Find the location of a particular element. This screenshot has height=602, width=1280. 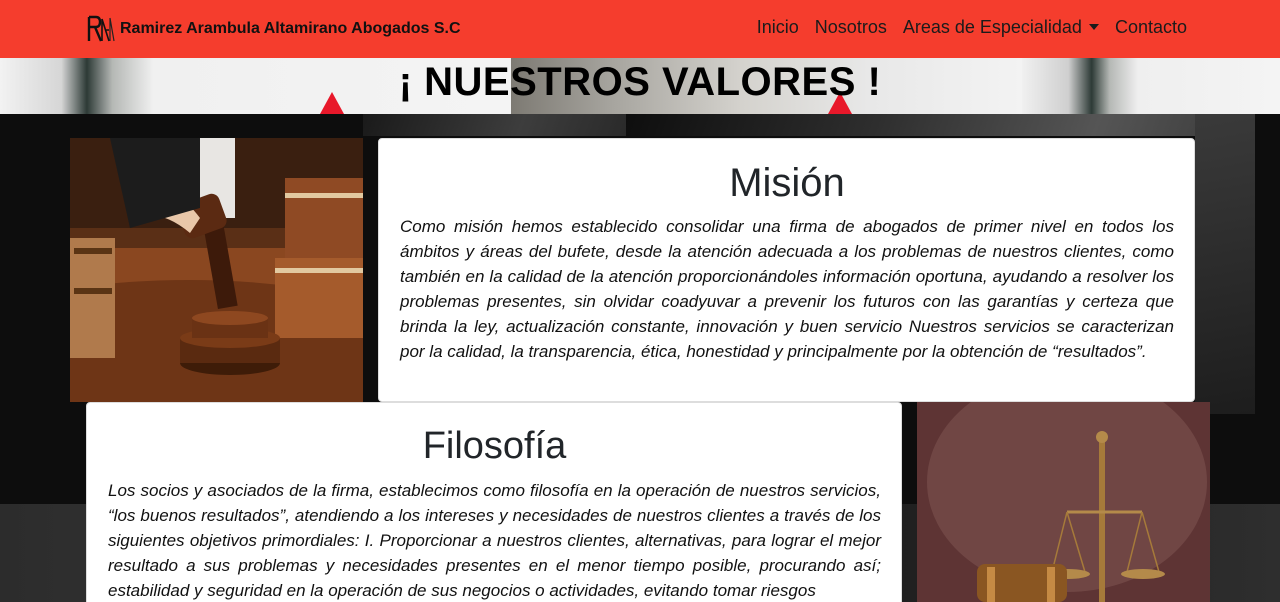

nav-dropdown-areas: Areas de Especialidad is located at coordinates (1001, 27).